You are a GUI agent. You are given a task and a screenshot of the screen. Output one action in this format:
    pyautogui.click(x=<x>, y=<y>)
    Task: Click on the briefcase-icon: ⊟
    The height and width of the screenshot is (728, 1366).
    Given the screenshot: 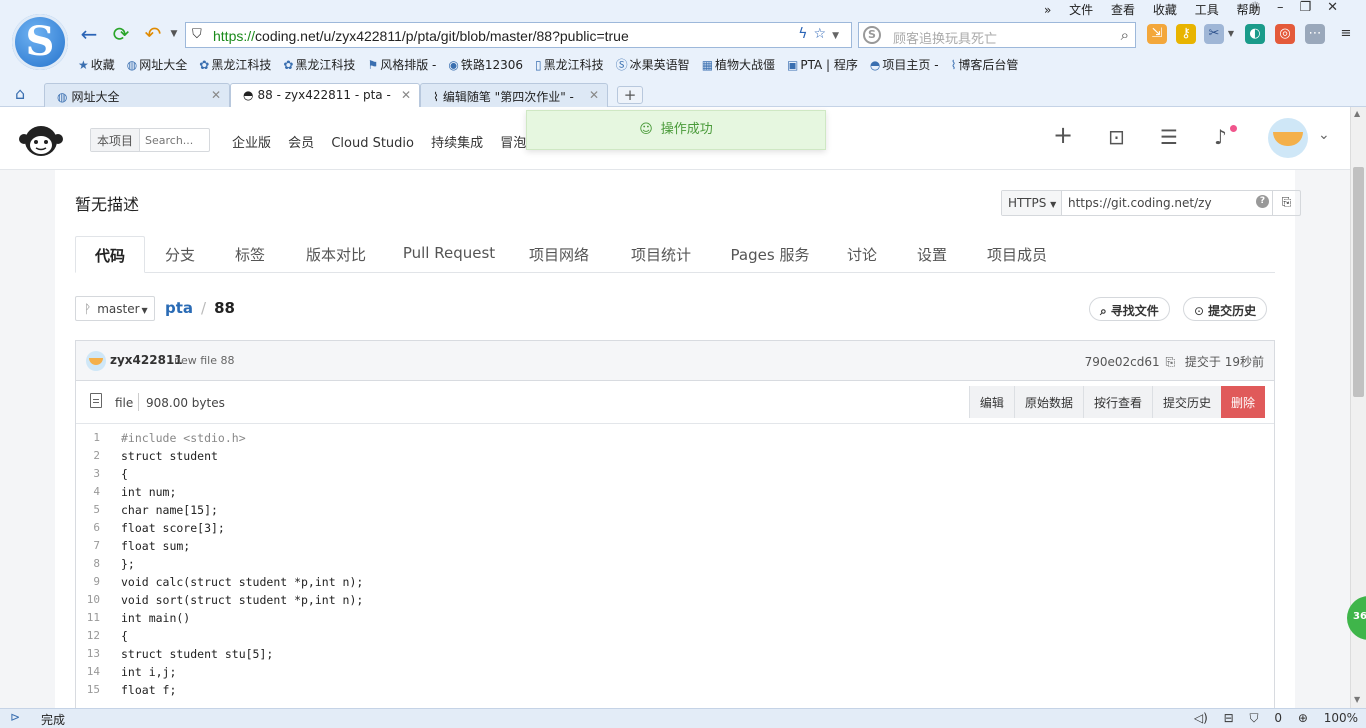 What is the action you would take?
    pyautogui.click(x=1229, y=718)
    